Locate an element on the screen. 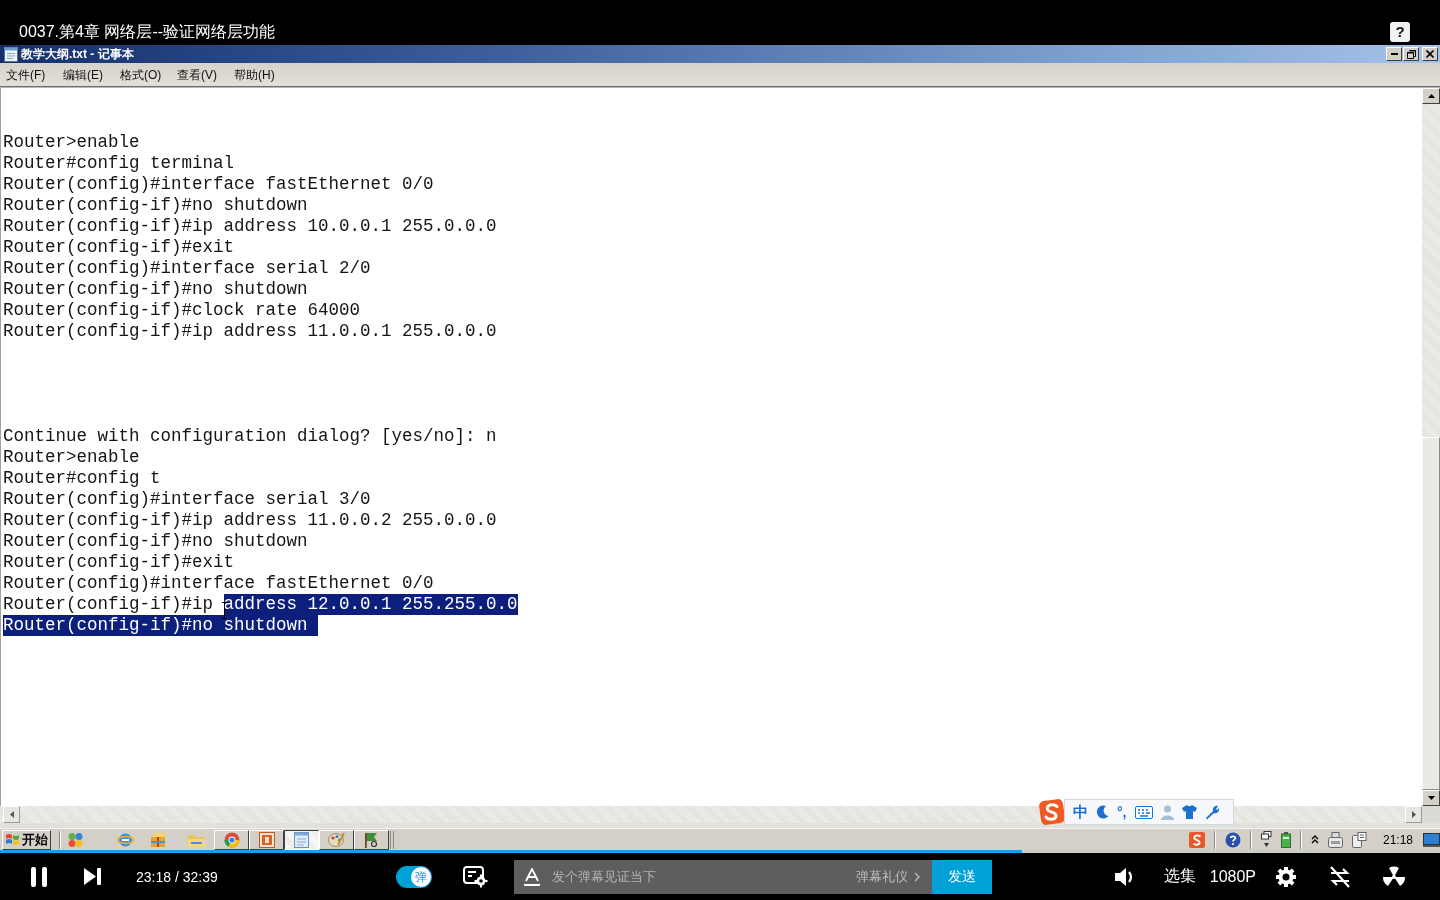 The height and width of the screenshot is (900, 1440). danmaku-input: 发个弹幕见证当下 is located at coordinates (699, 876).